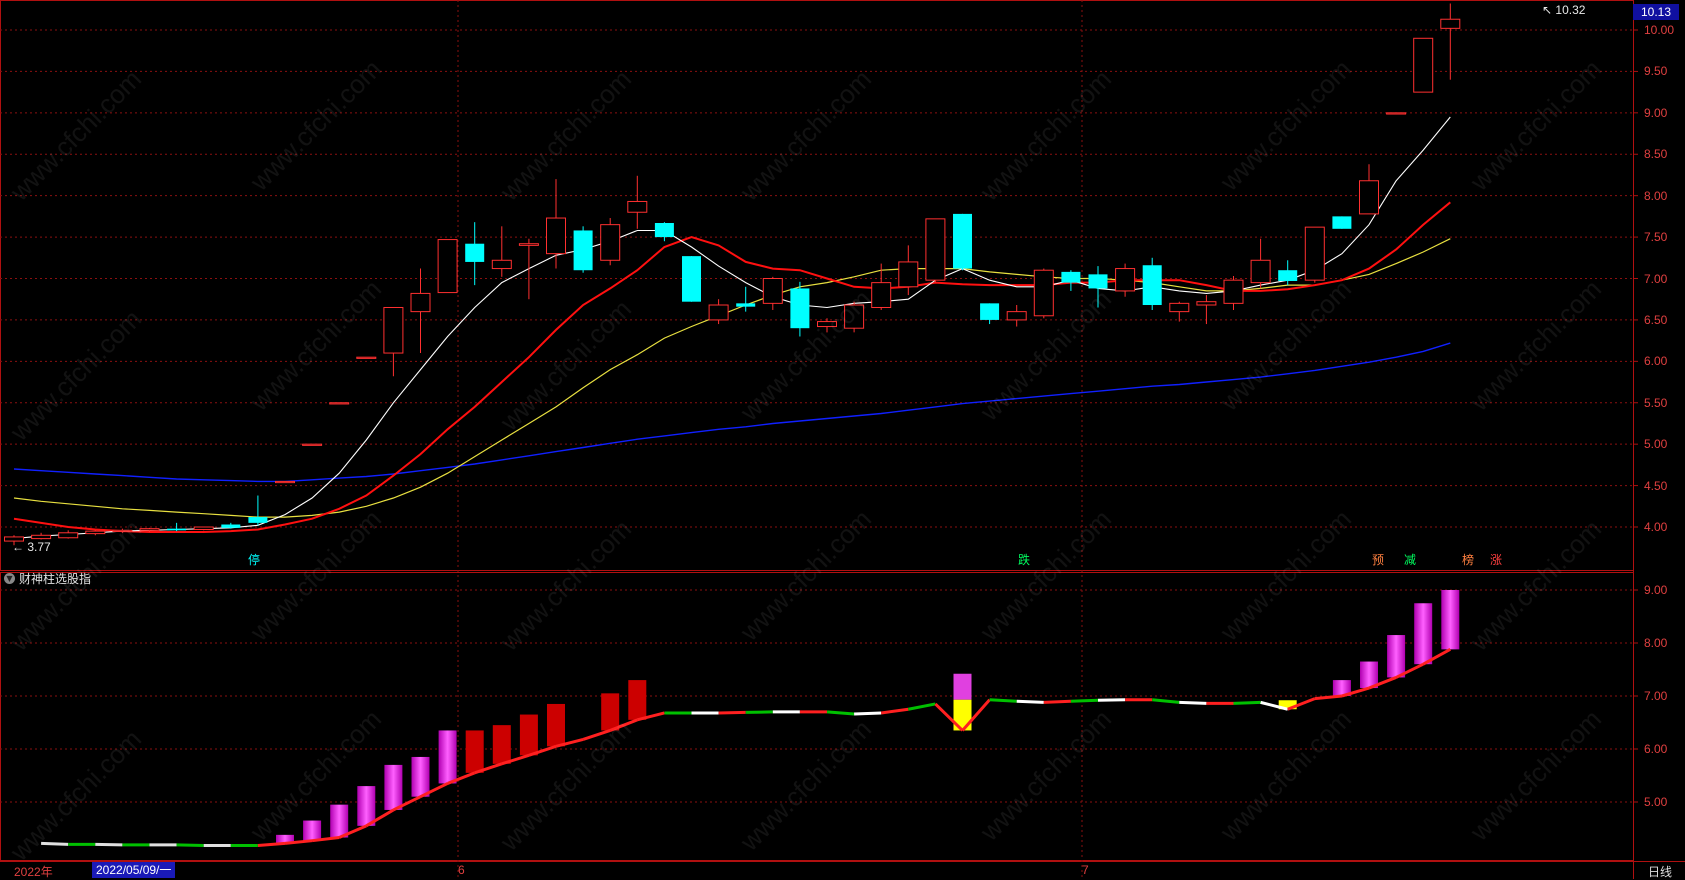 The height and width of the screenshot is (880, 1685). I want to click on high-price-label: ↖ 10.32, so click(1564, 10).